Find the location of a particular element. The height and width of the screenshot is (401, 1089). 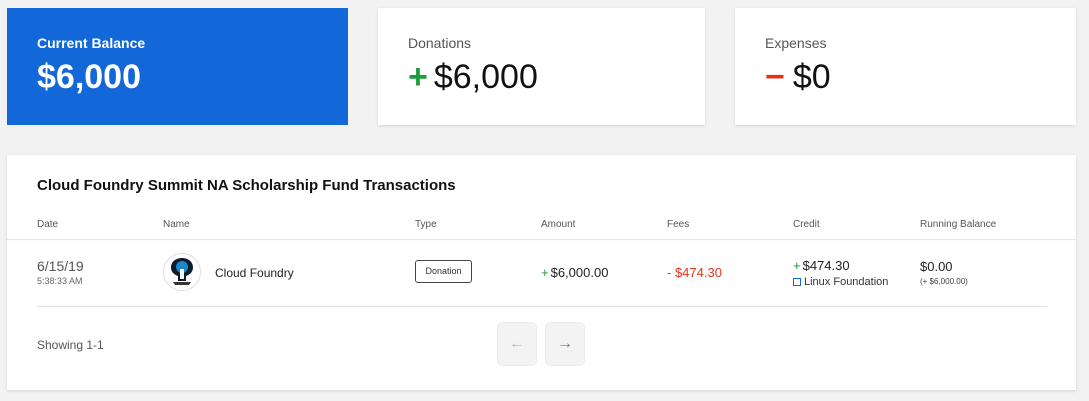

previous-page-button: ← is located at coordinates (517, 344).